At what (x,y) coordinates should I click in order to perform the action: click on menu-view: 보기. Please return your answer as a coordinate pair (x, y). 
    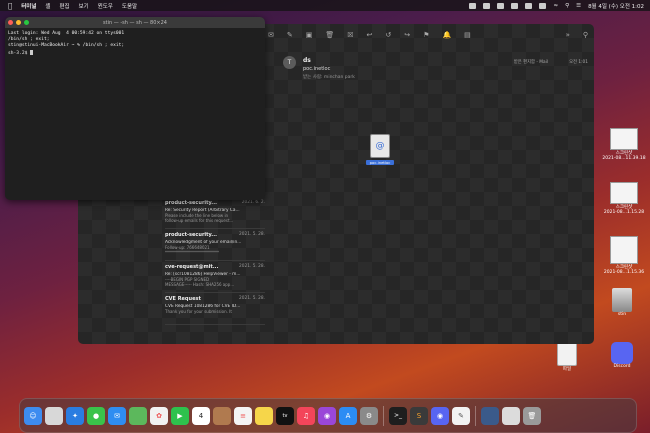
    Looking at the image, I should click on (84, 6).